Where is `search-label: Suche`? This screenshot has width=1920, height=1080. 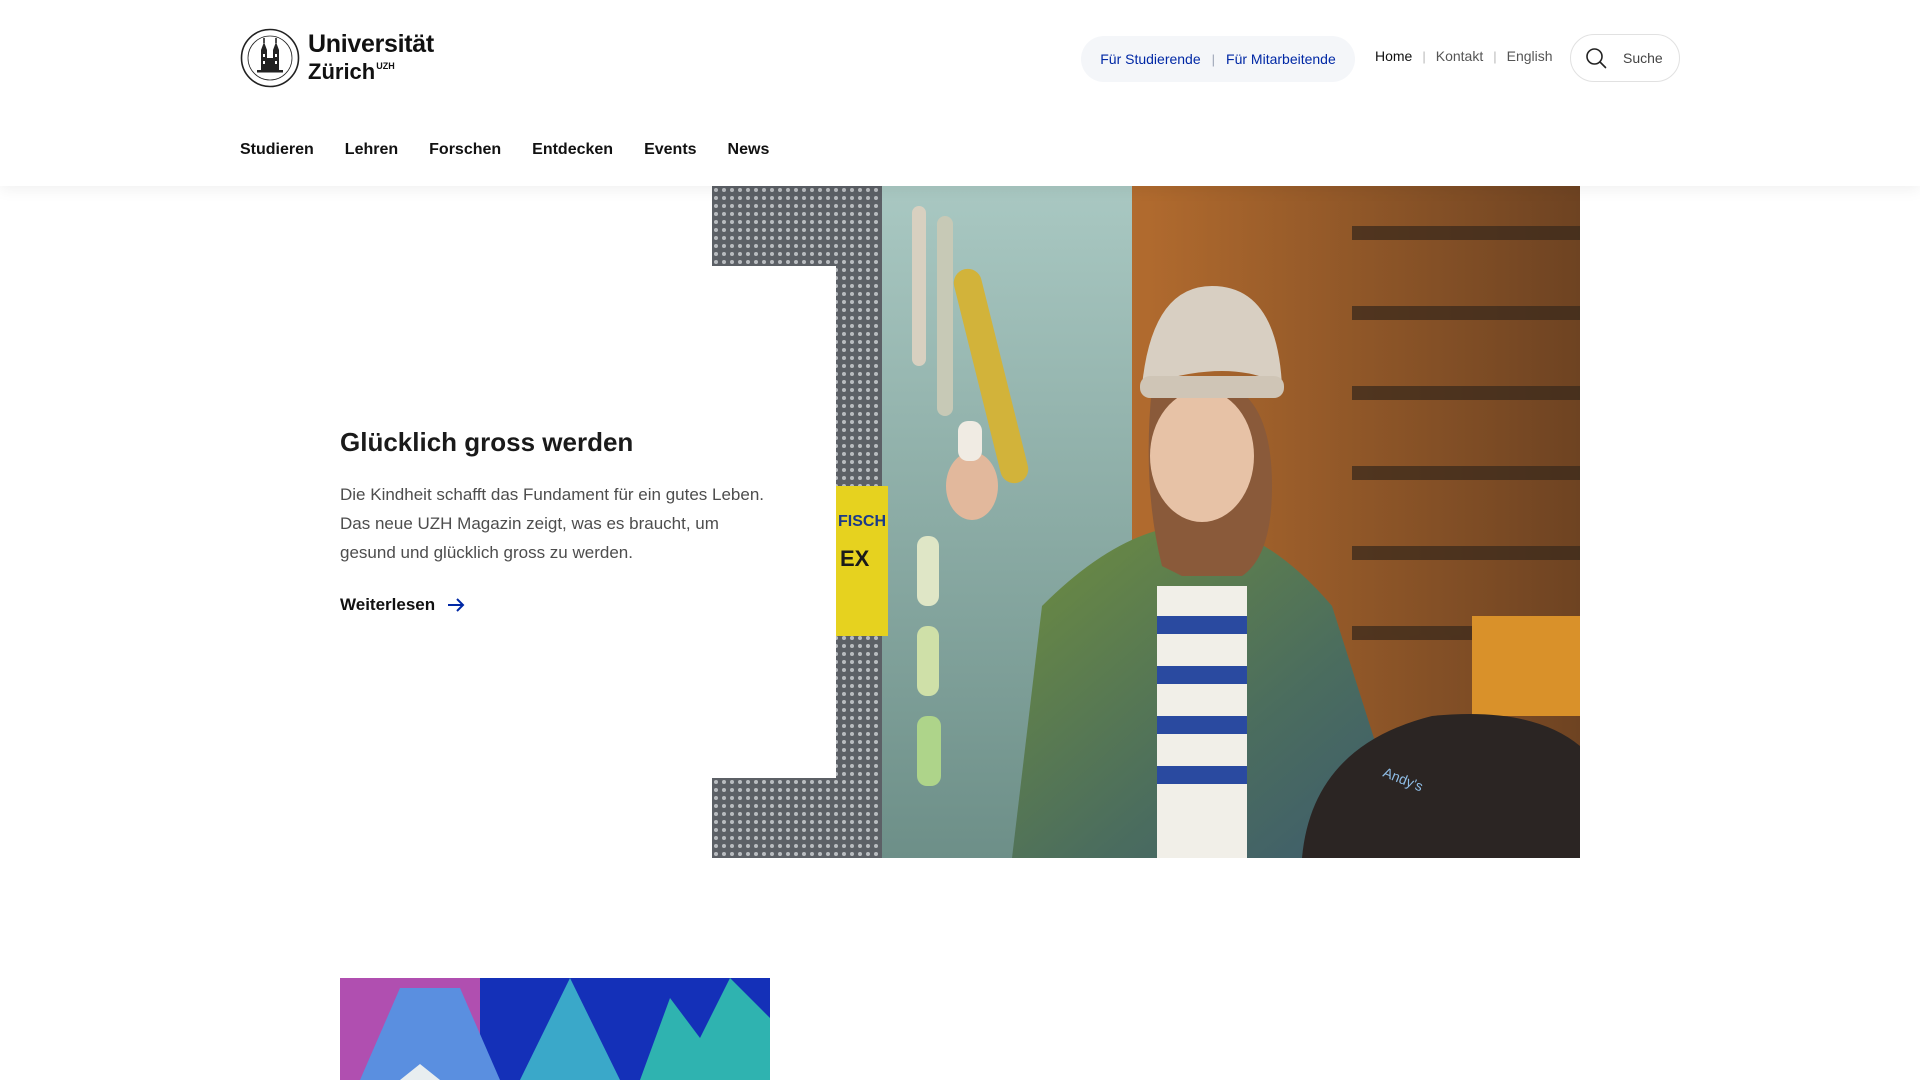 search-label: Suche is located at coordinates (1643, 58).